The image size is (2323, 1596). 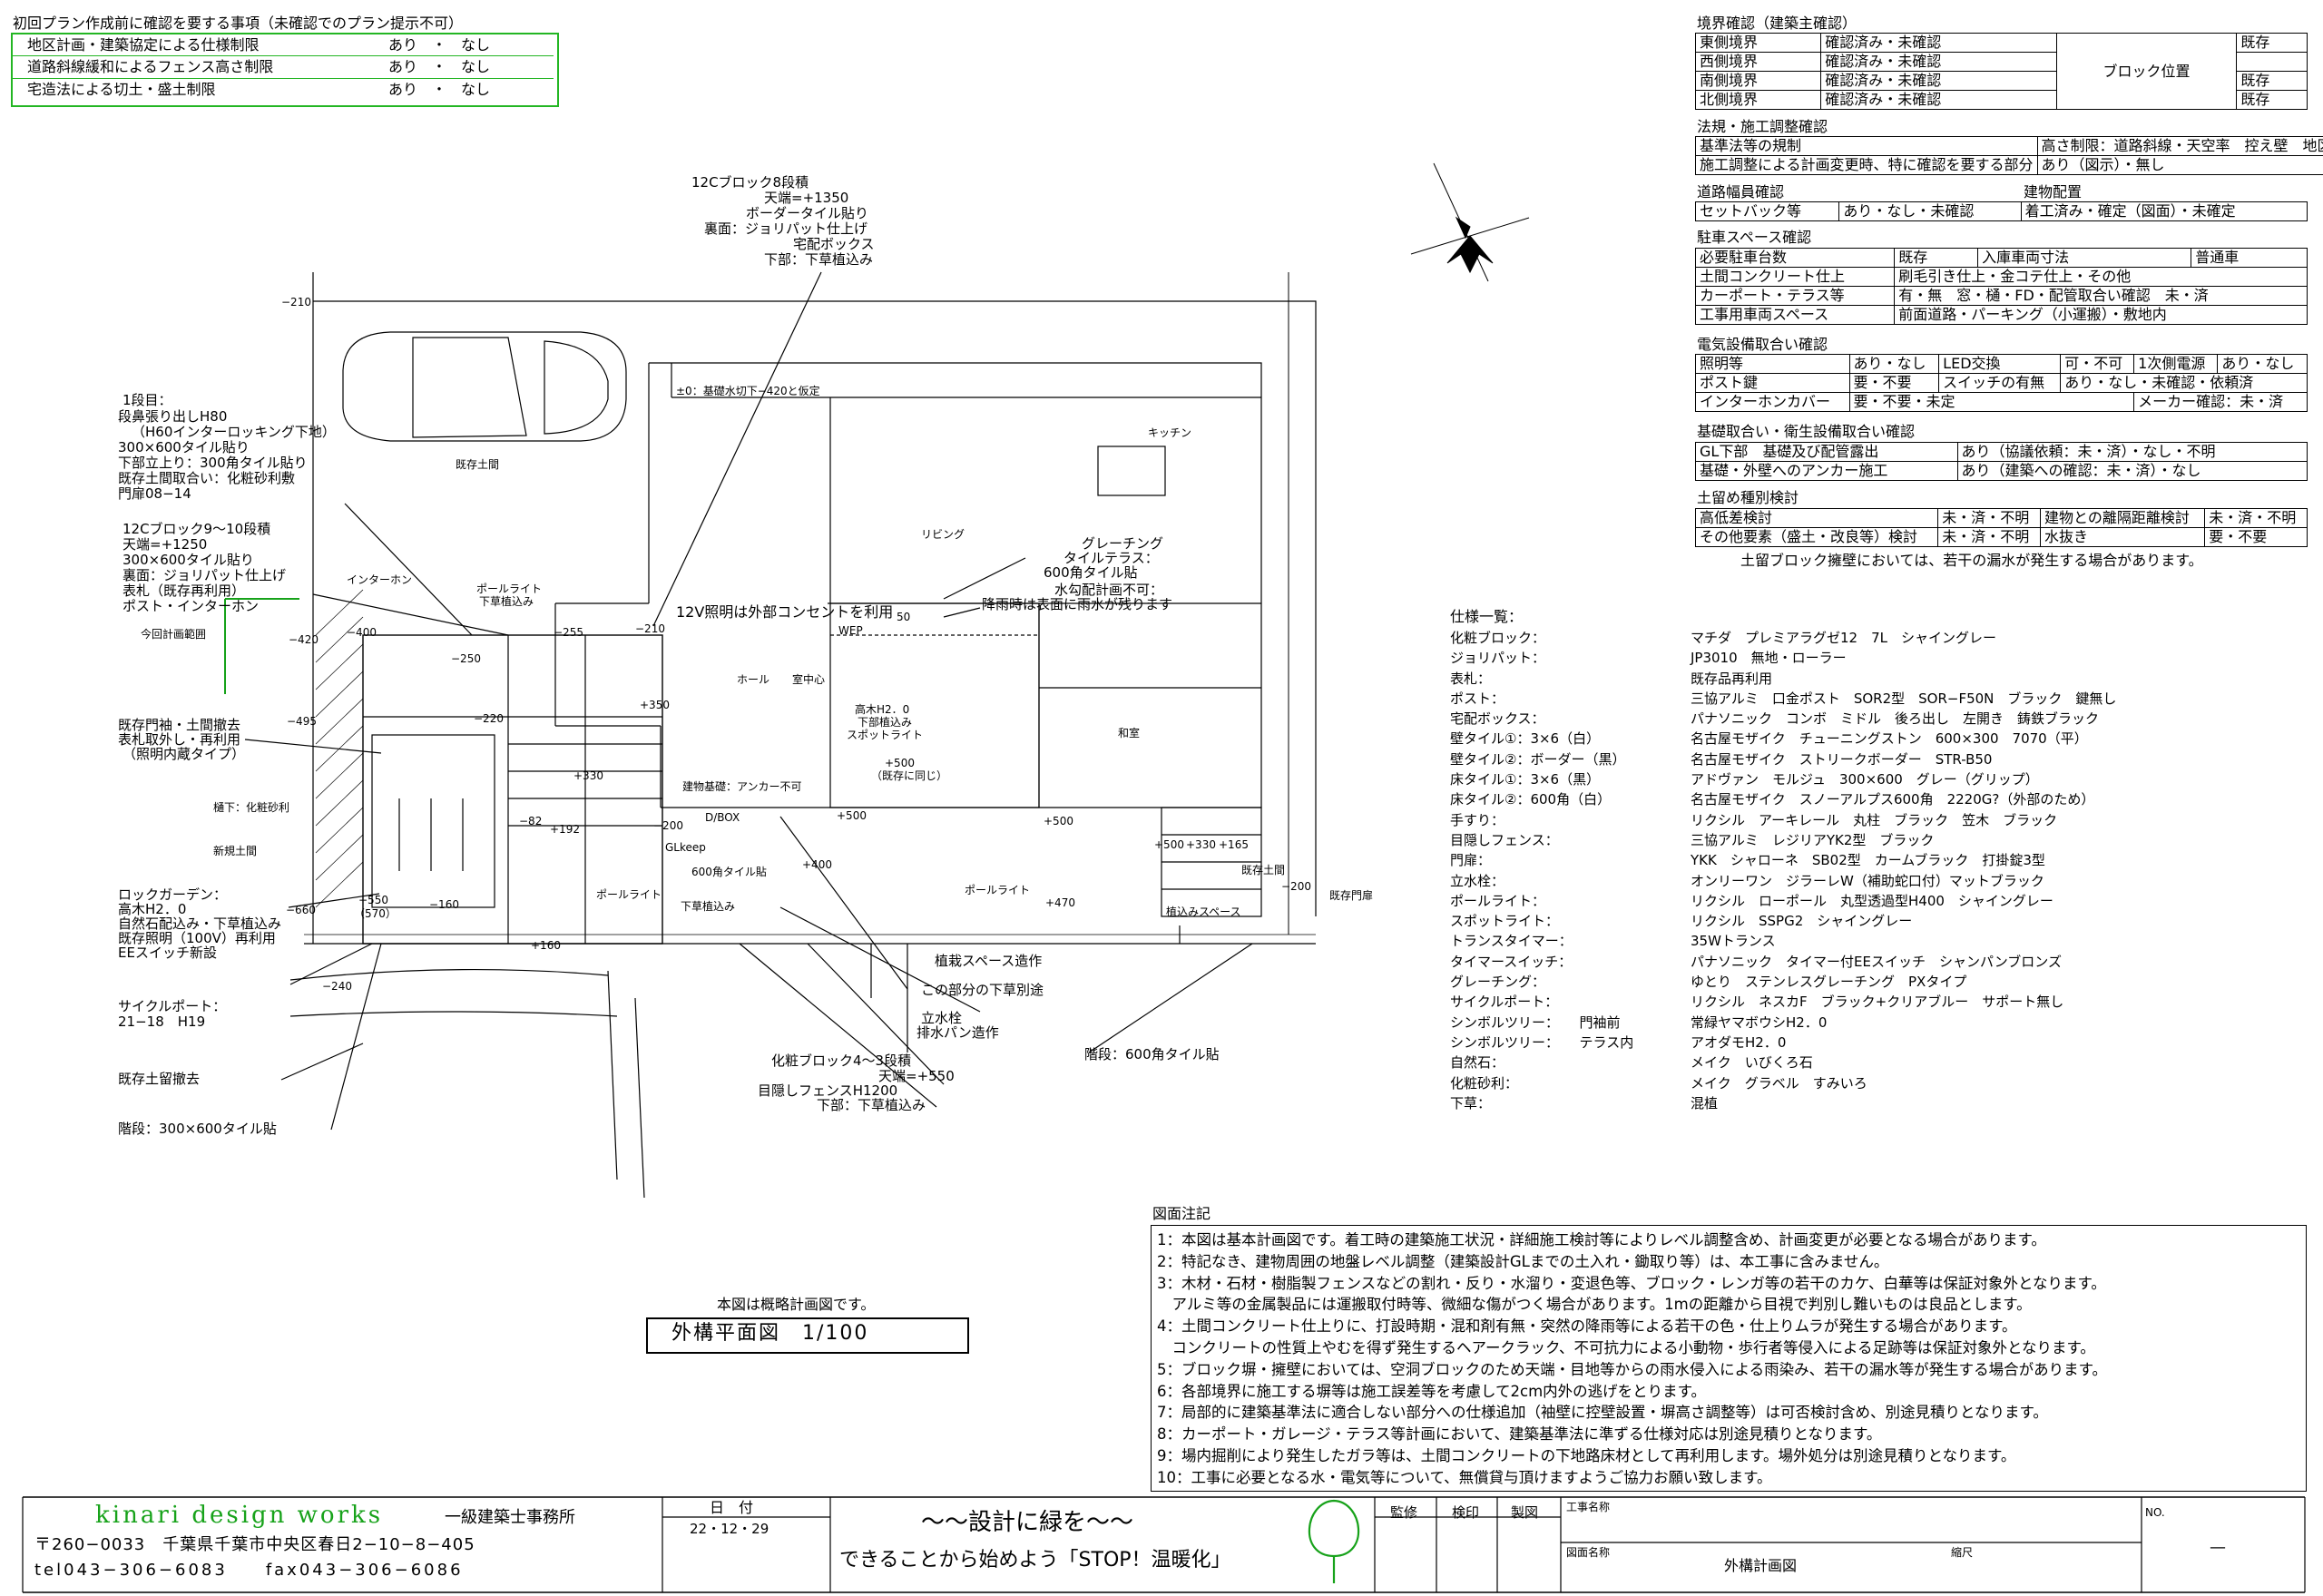 I want to click on electric-cell: ポスト鍵, so click(x=1773, y=383).